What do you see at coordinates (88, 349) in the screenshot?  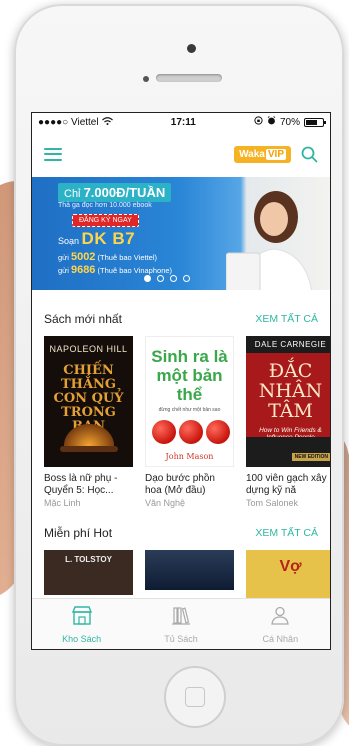 I see `cover-author: NAPOLEON HILL` at bounding box center [88, 349].